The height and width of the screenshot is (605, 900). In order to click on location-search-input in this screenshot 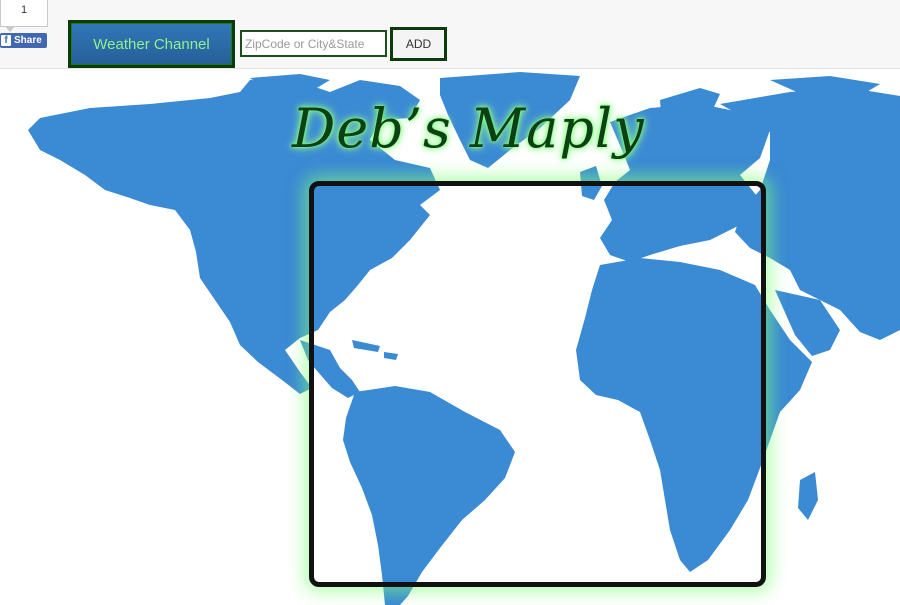, I will do `click(313, 43)`.